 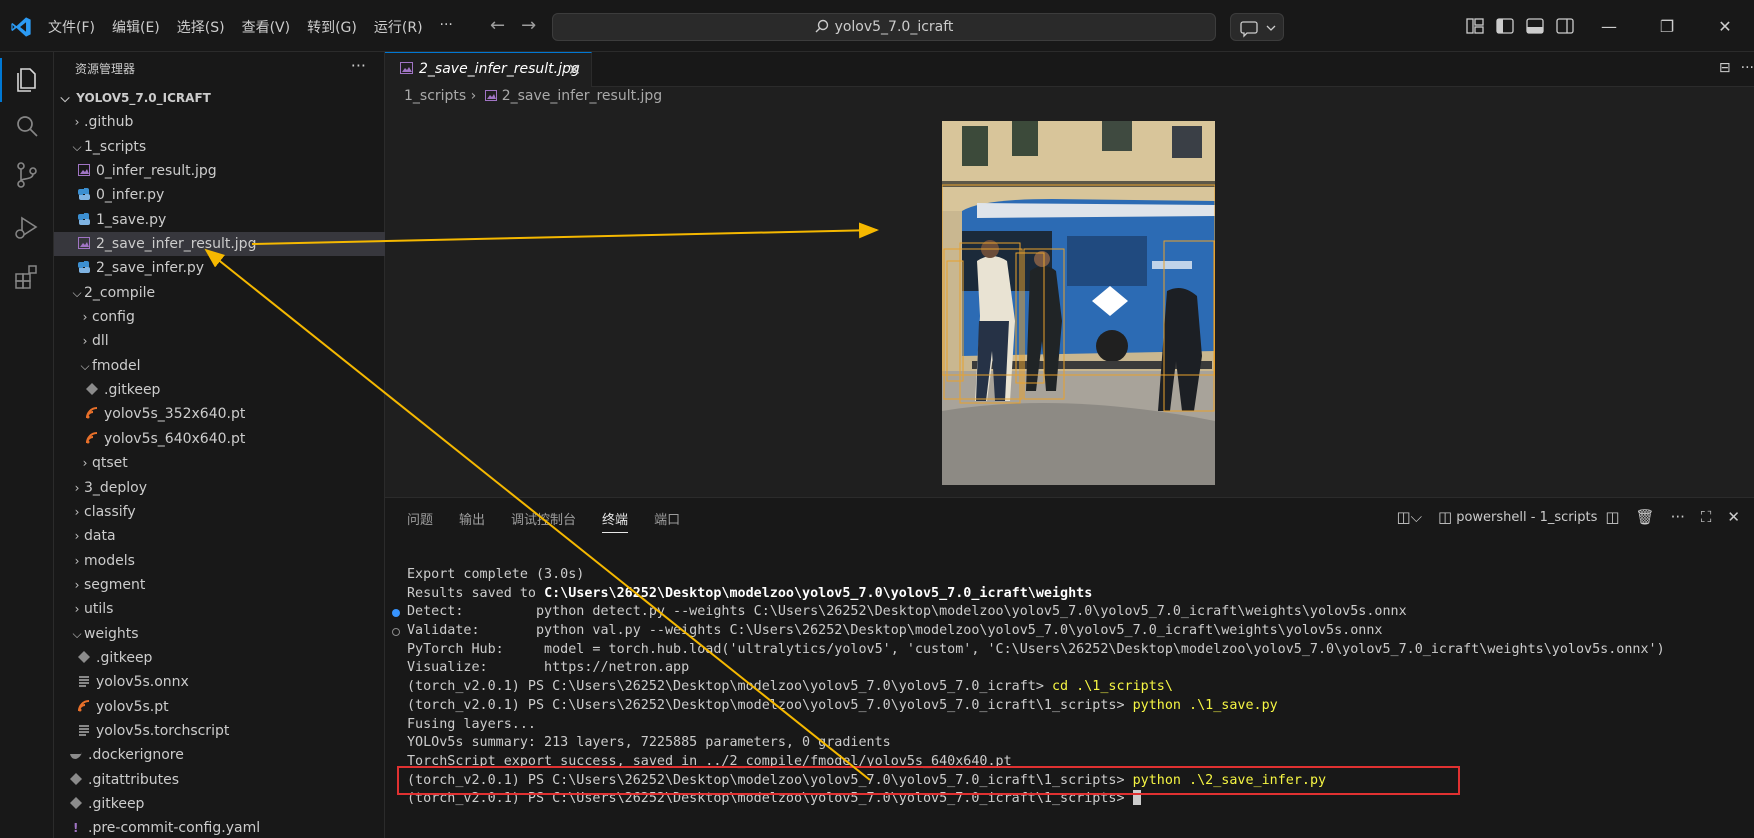 What do you see at coordinates (358, 65) in the screenshot?
I see `explorer-more-button: ···` at bounding box center [358, 65].